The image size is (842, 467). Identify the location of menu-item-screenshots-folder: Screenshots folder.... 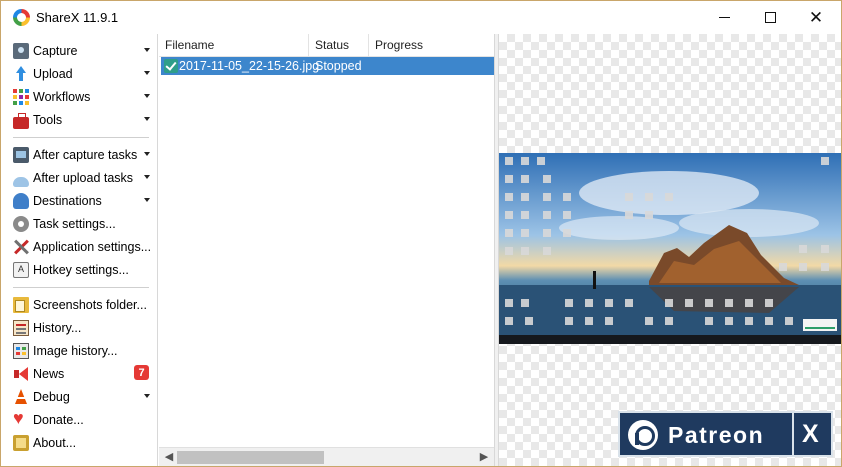
(81, 304).